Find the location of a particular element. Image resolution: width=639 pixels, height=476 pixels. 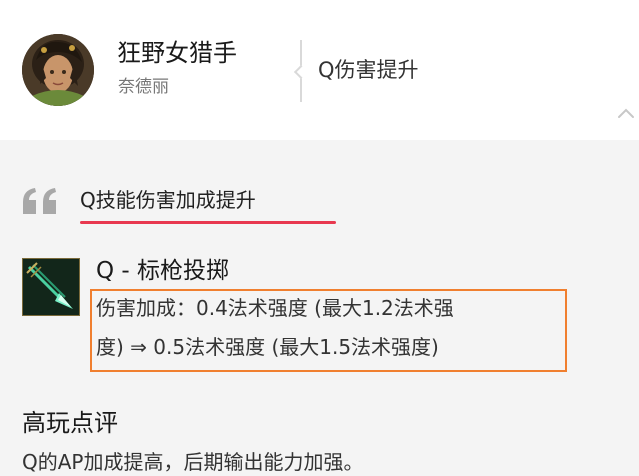

ability-icon-frame is located at coordinates (51, 287).